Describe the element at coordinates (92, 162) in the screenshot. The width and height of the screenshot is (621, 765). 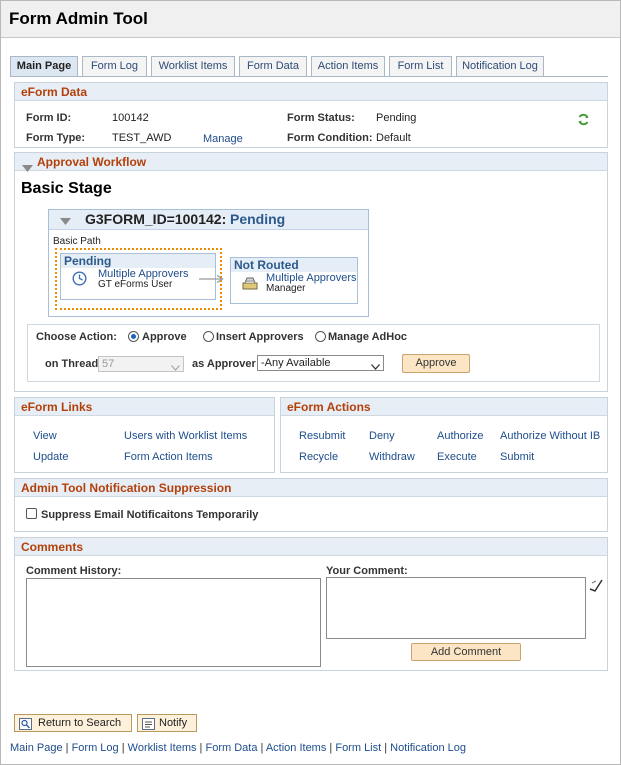
I see `approval-workflow-title: Approval Workflow` at that location.